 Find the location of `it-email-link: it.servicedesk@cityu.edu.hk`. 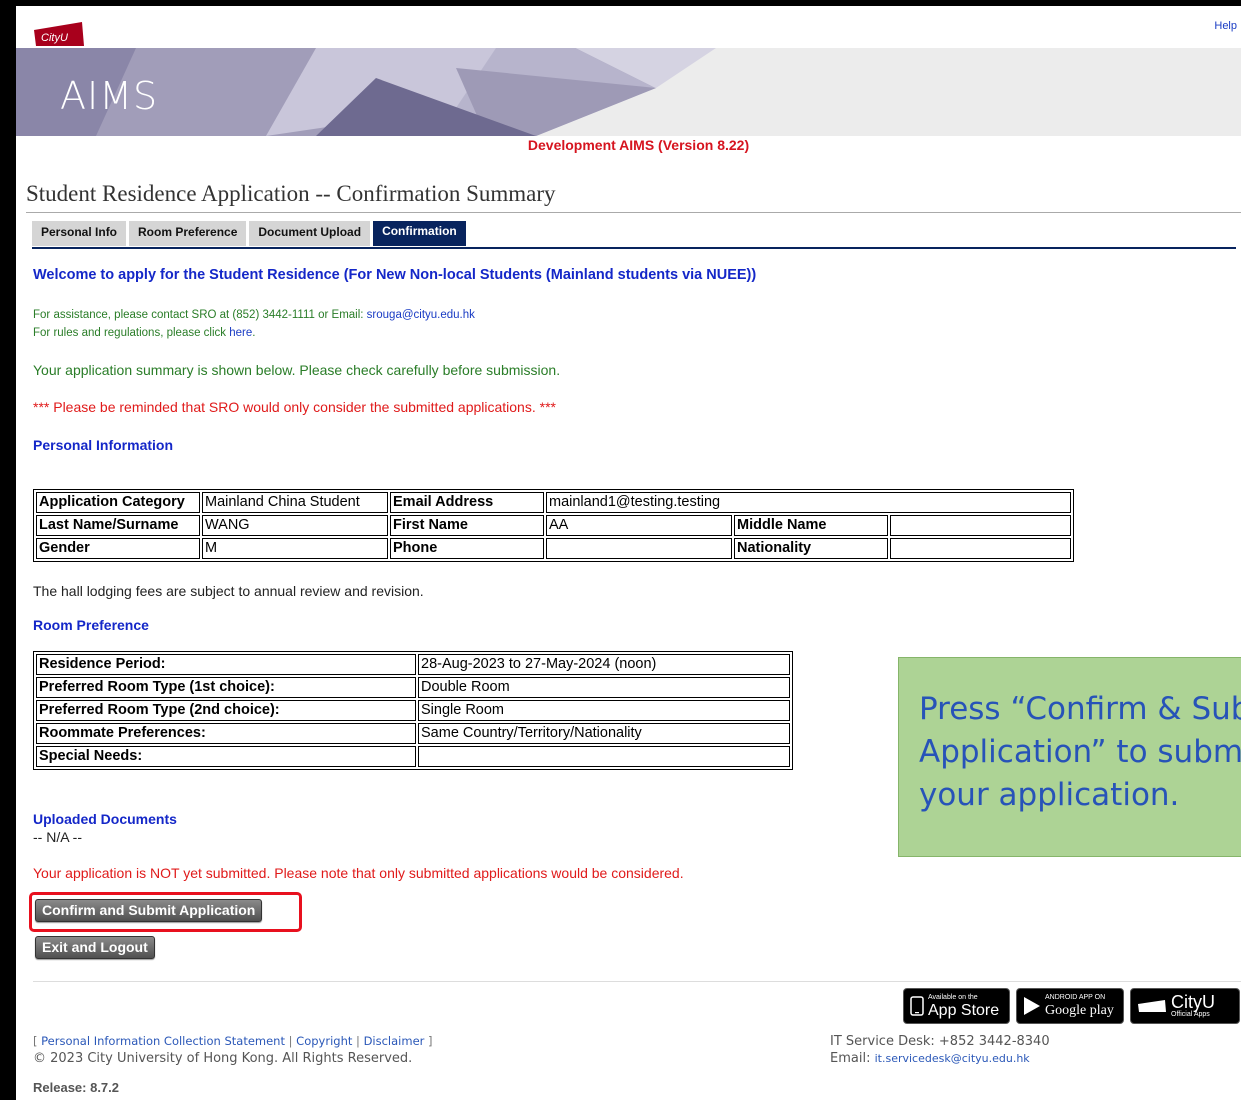

it-email-link: it.servicedesk@cityu.edu.hk is located at coordinates (952, 1058).